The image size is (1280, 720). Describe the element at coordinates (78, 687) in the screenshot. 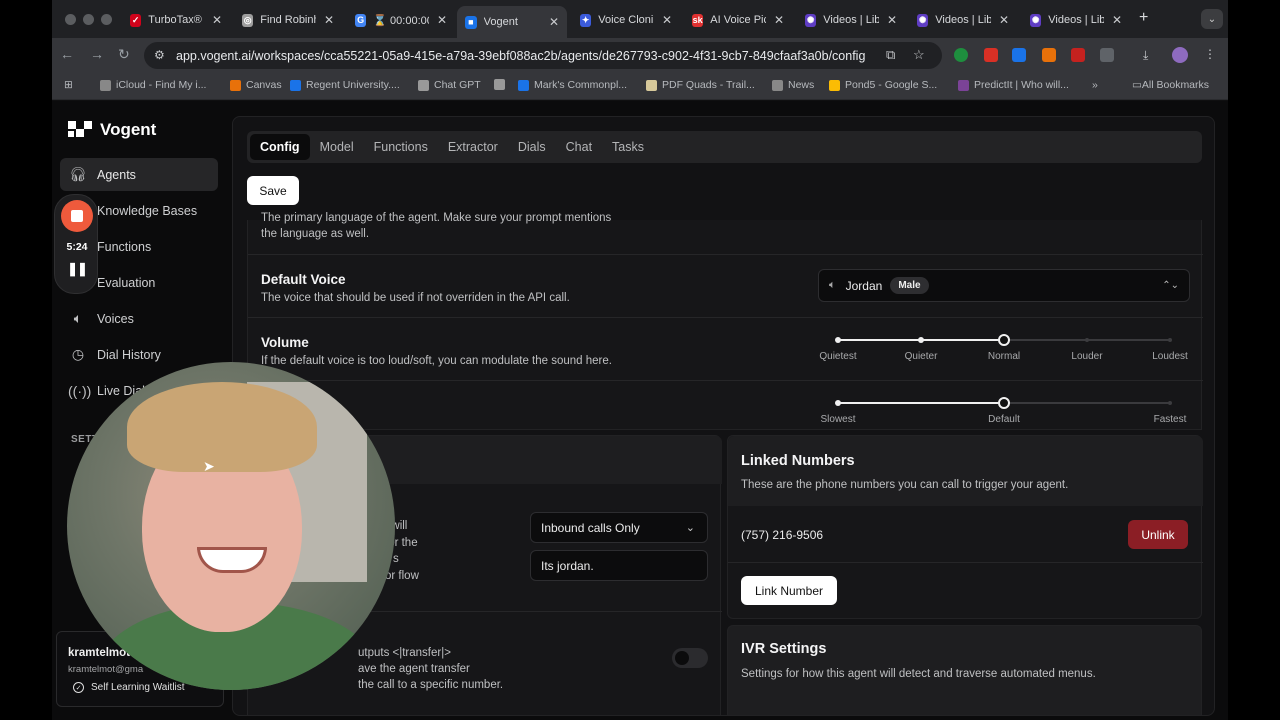

I see `check-circle-icon: ✓` at that location.